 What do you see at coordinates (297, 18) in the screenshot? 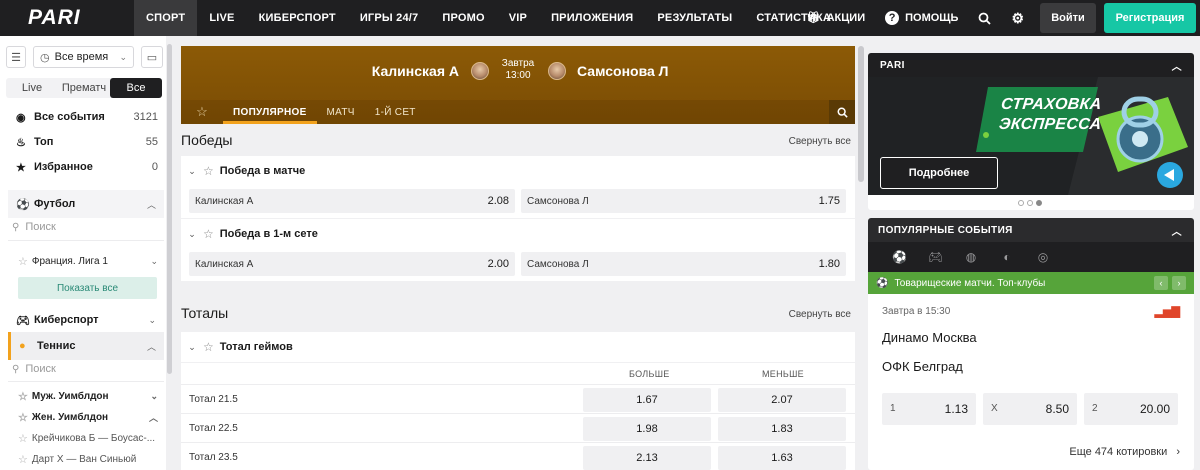
I see `nav-esports: КИБЕРСПОРТ` at bounding box center [297, 18].